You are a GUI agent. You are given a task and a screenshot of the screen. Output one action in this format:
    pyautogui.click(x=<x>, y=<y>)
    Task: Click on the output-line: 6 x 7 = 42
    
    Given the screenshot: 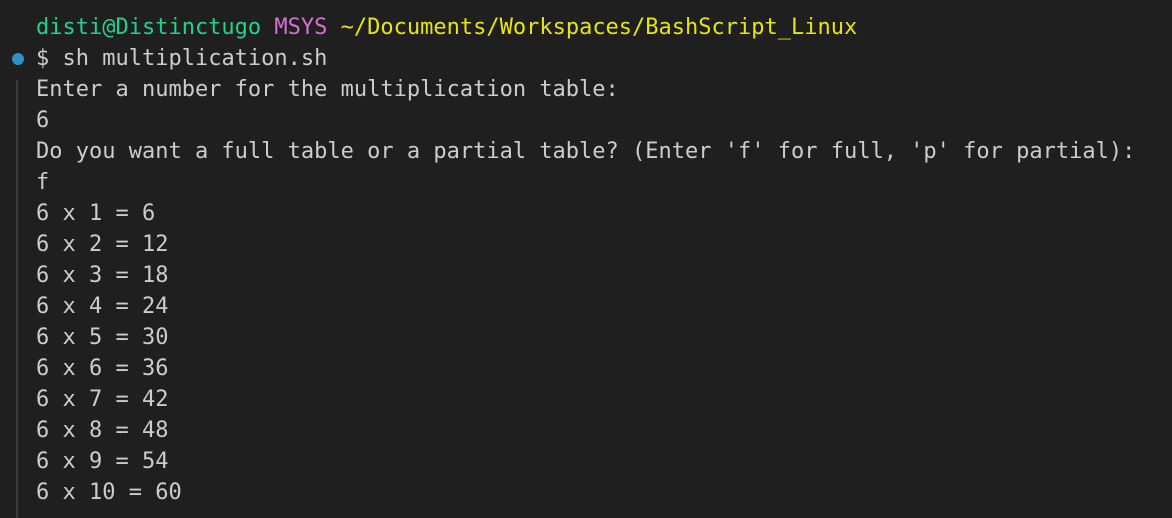 What is the action you would take?
    pyautogui.click(x=102, y=399)
    